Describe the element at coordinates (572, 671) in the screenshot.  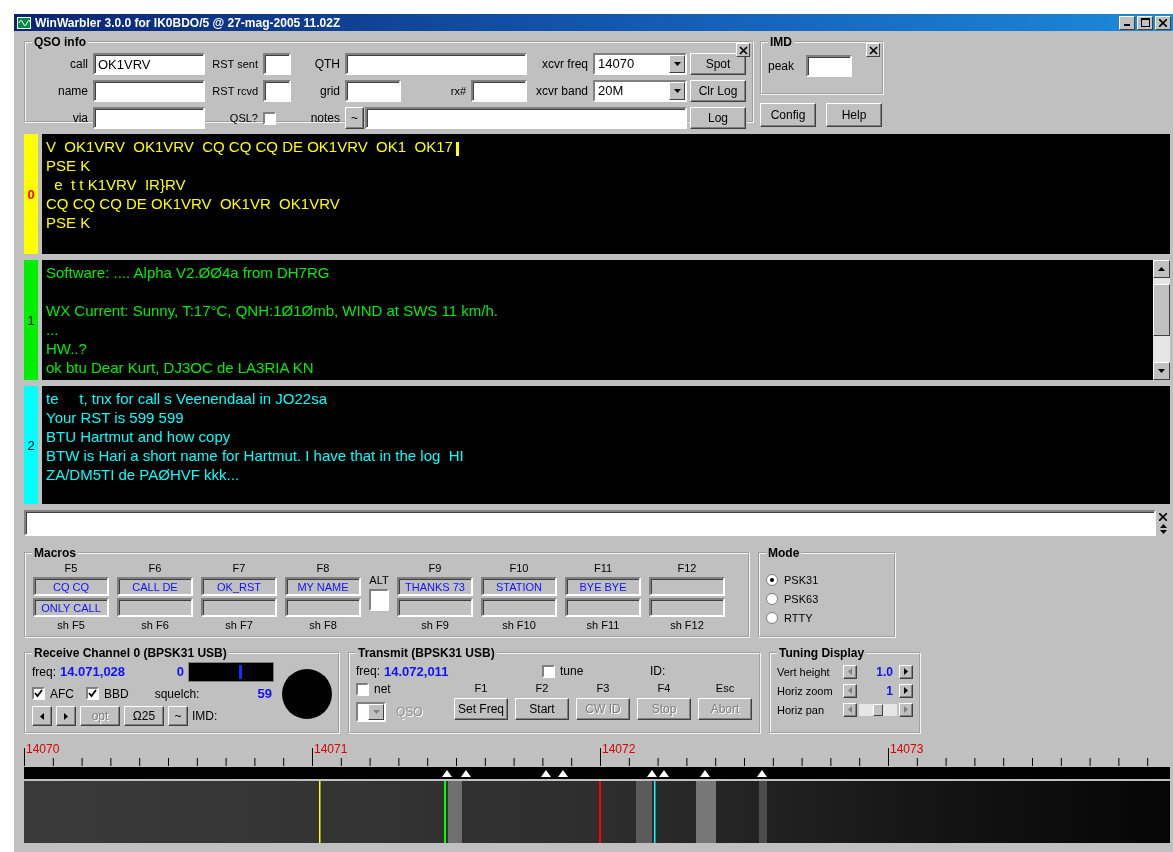
I see `checkbox-label: tune` at that location.